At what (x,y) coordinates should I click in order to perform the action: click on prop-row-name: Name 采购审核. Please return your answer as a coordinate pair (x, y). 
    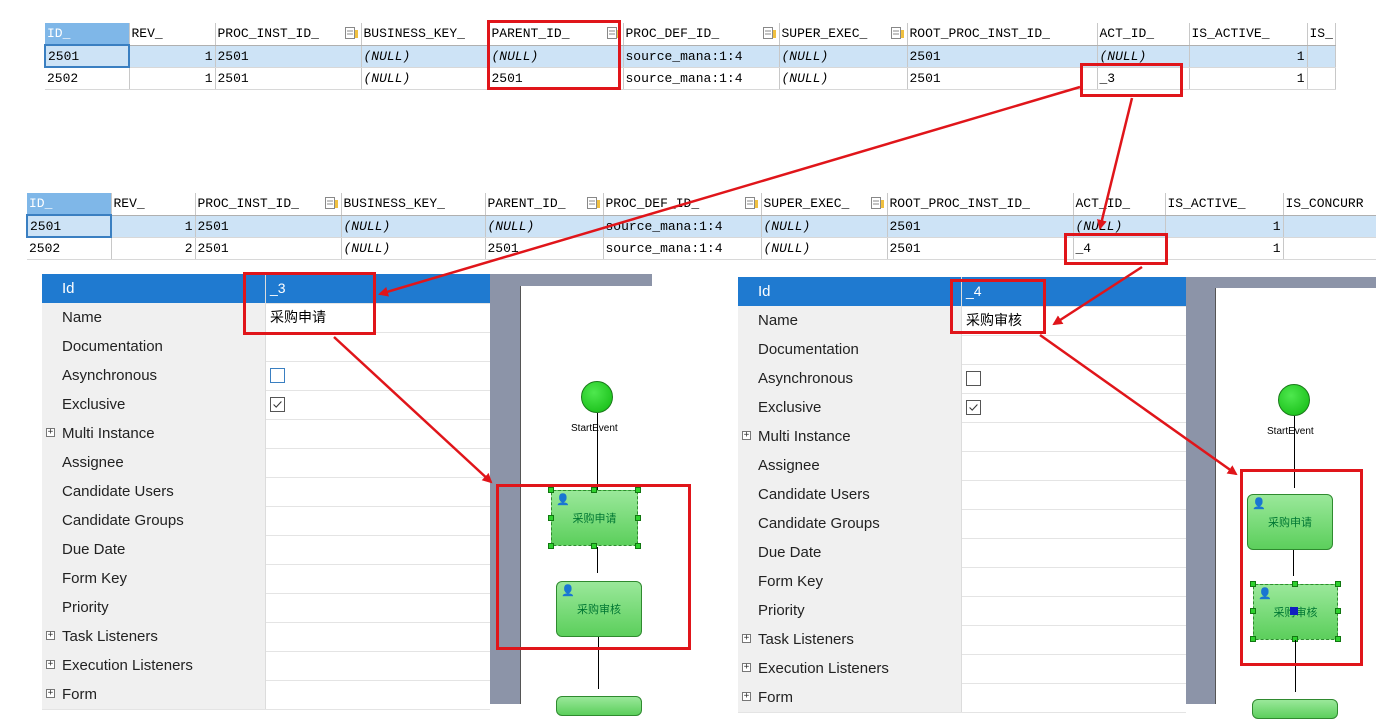
    Looking at the image, I should click on (962, 321).